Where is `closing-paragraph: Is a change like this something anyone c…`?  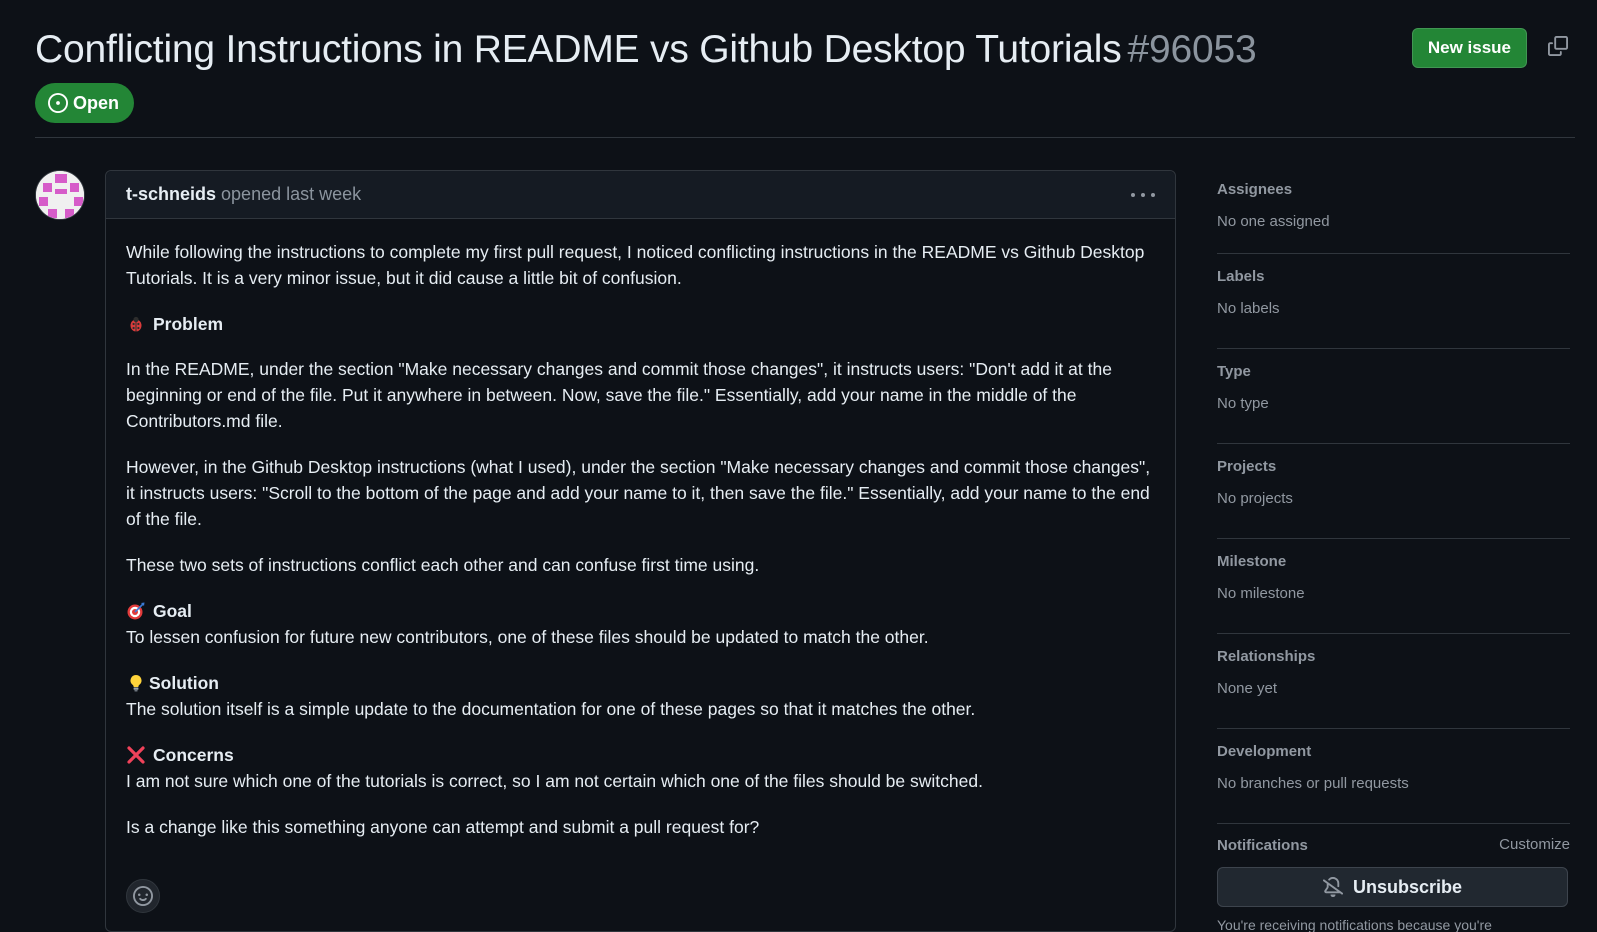 closing-paragraph: Is a change like this something anyone c… is located at coordinates (443, 827).